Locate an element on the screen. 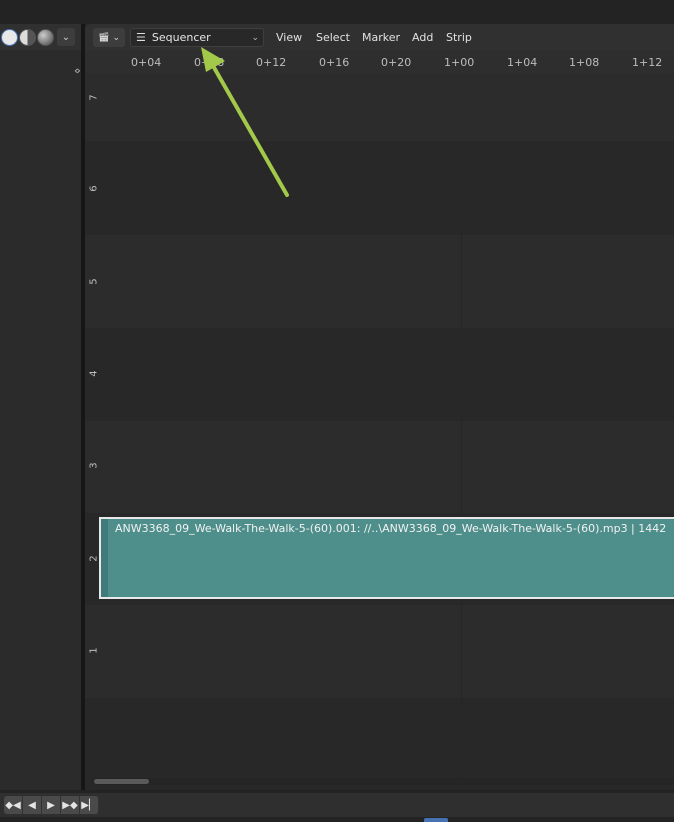  timeline-header is located at coordinates (337, 805).